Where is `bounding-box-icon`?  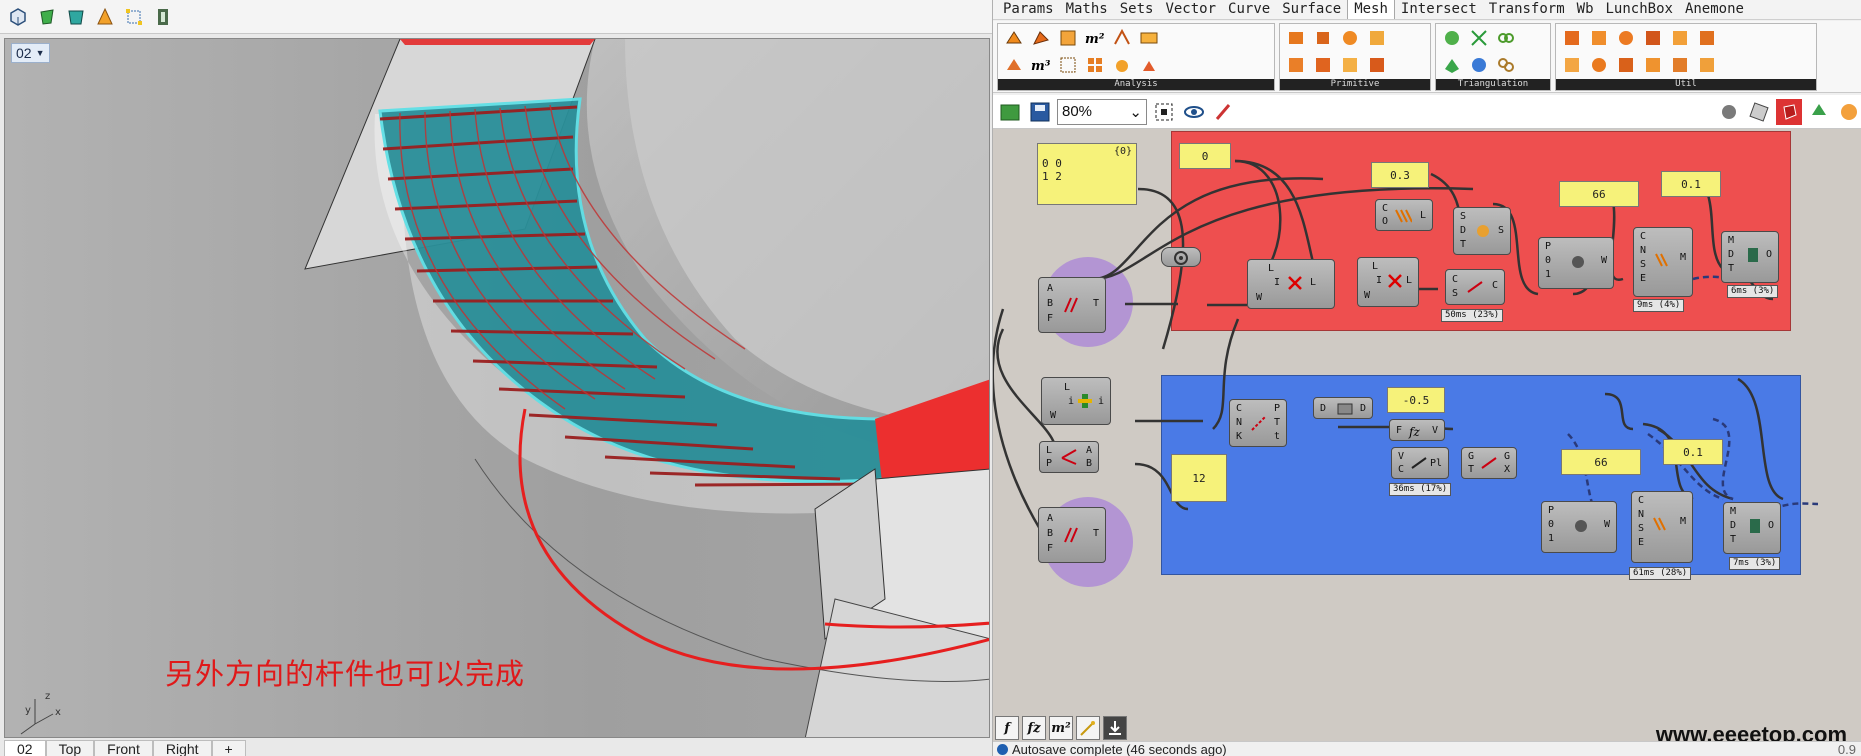
bounding-box-icon is located at coordinates (134, 17).